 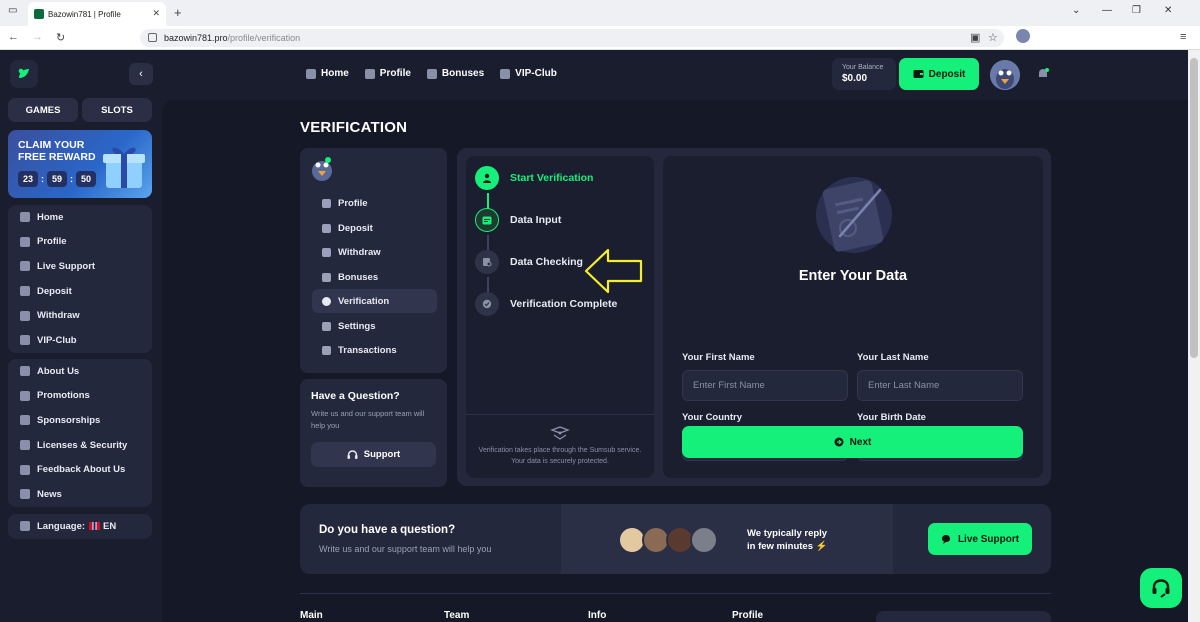 What do you see at coordinates (718, 357) in the screenshot?
I see `first-name-label: Your First Name` at bounding box center [718, 357].